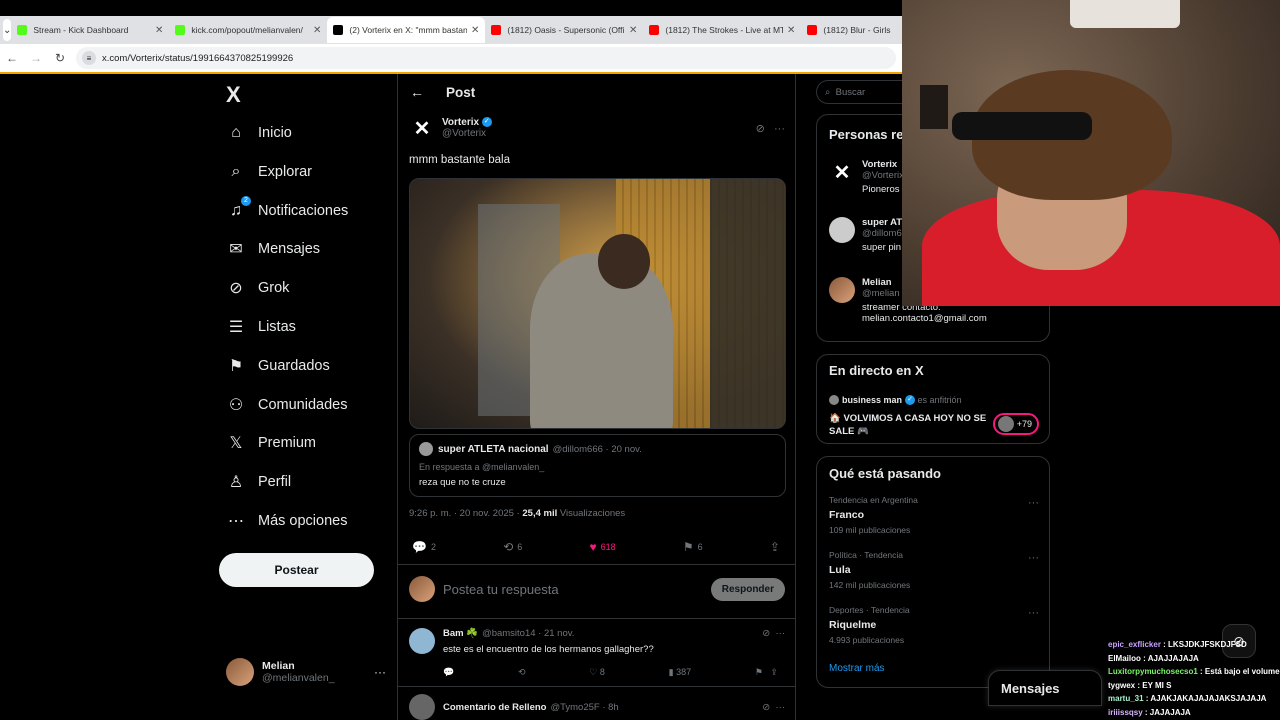  What do you see at coordinates (869, 610) in the screenshot?
I see `trend-context: Deportes · Tendencia` at bounding box center [869, 610].